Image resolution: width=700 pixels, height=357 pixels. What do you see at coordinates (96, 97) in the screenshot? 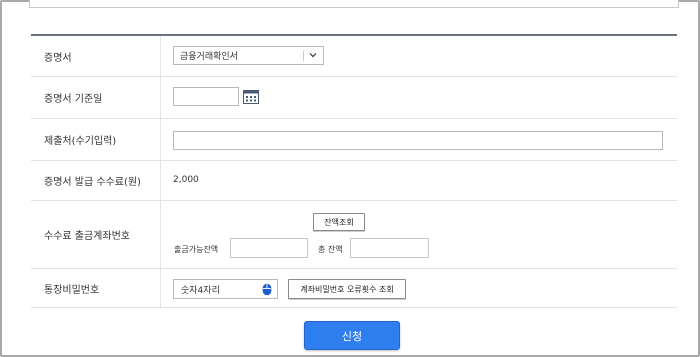
I see `base-date-label: 증명서 기준일` at bounding box center [96, 97].